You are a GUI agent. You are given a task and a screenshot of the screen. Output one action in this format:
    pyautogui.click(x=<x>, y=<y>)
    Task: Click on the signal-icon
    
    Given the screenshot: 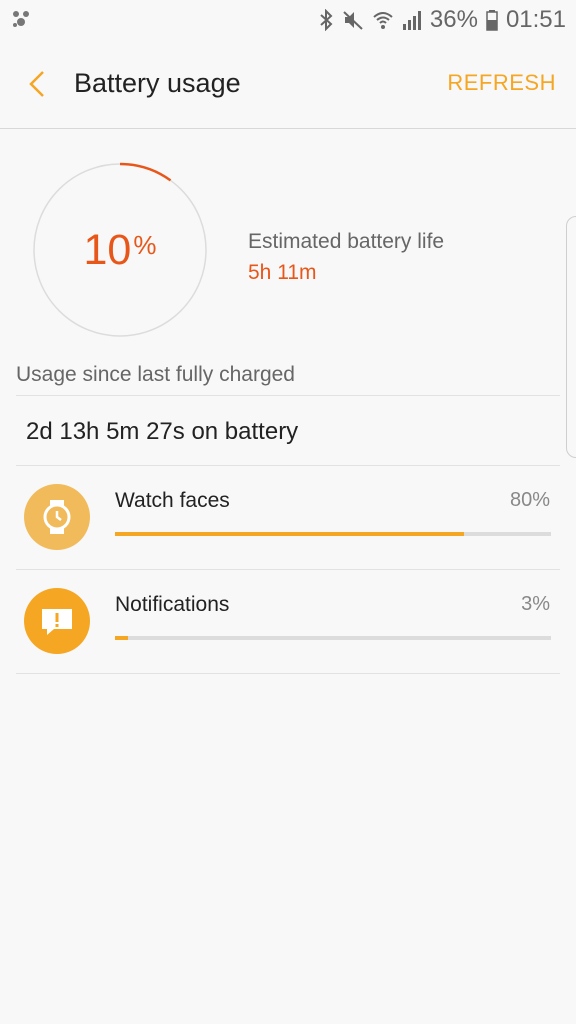 What is the action you would take?
    pyautogui.click(x=412, y=20)
    